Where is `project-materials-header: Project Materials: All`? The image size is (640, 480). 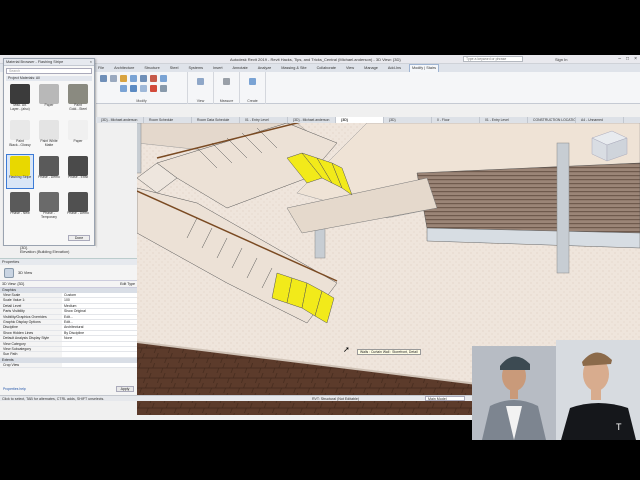 project-materials-header: Project Materials: All is located at coordinates (49, 78).